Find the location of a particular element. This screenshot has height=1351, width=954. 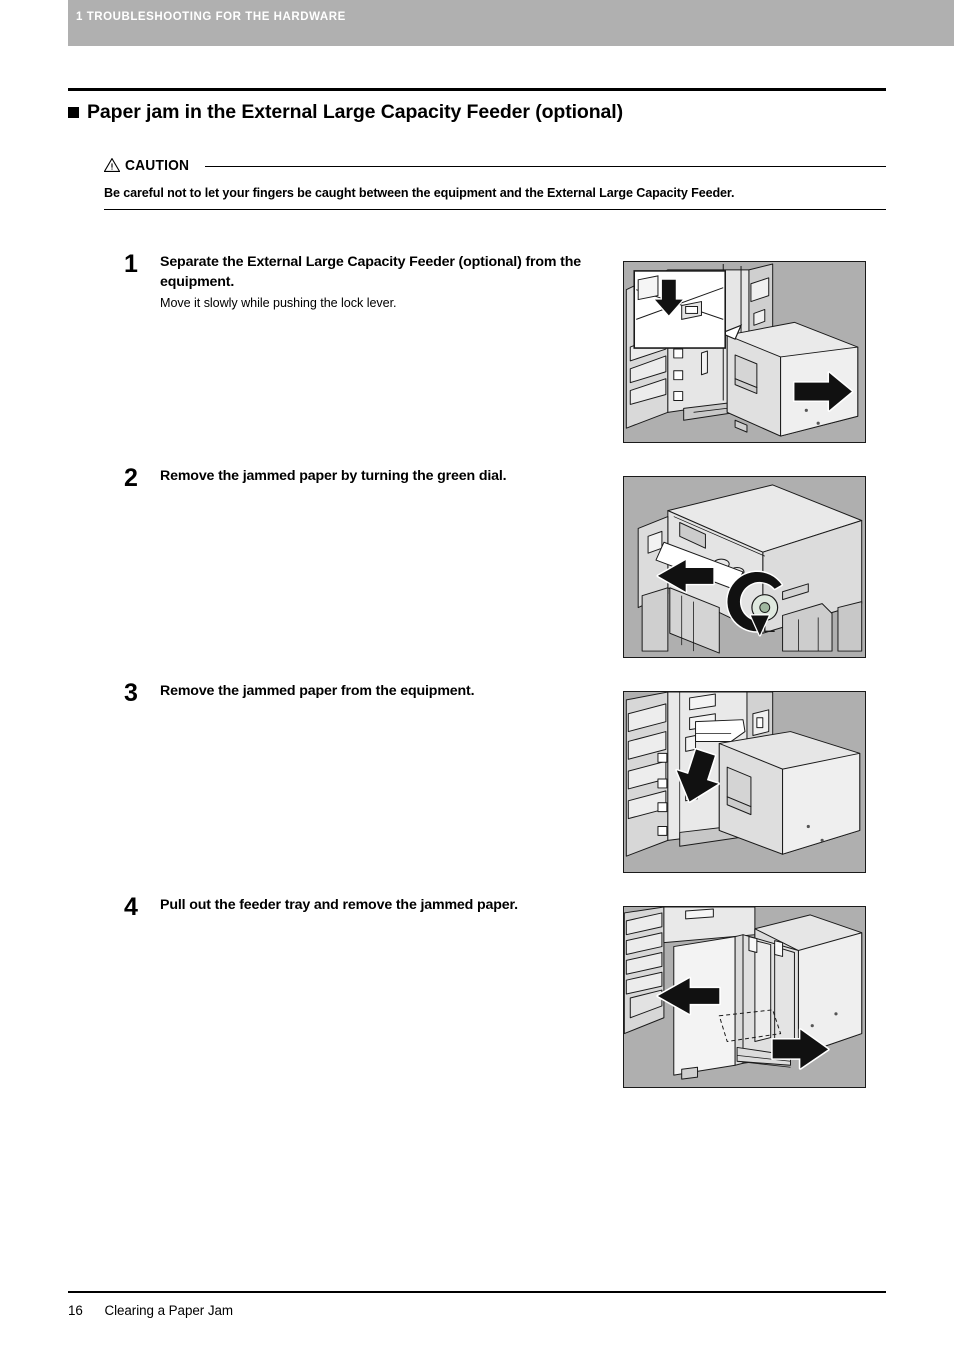

caution-header: CAUTION is located at coordinates (495, 165).